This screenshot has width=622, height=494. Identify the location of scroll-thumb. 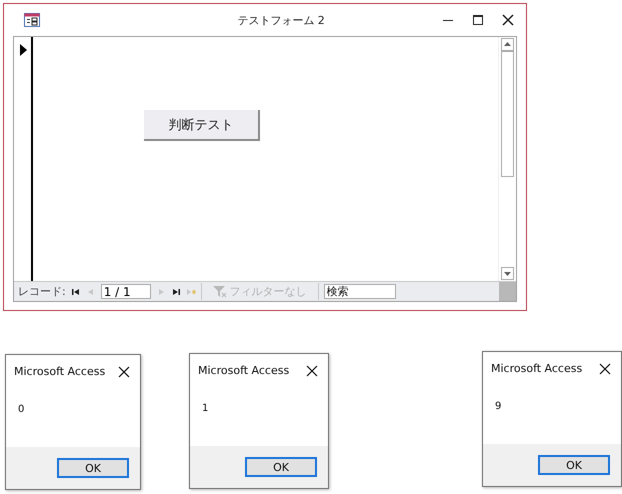
(507, 114).